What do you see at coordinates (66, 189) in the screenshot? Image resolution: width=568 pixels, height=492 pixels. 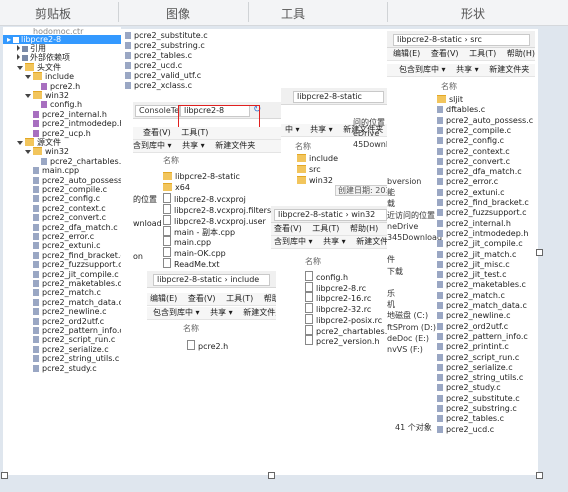 I see `tree-item: pcre2_compile.c` at bounding box center [66, 189].